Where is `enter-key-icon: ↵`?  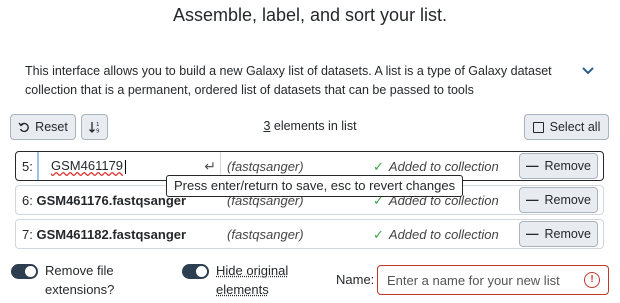
enter-key-icon: ↵ is located at coordinates (210, 166).